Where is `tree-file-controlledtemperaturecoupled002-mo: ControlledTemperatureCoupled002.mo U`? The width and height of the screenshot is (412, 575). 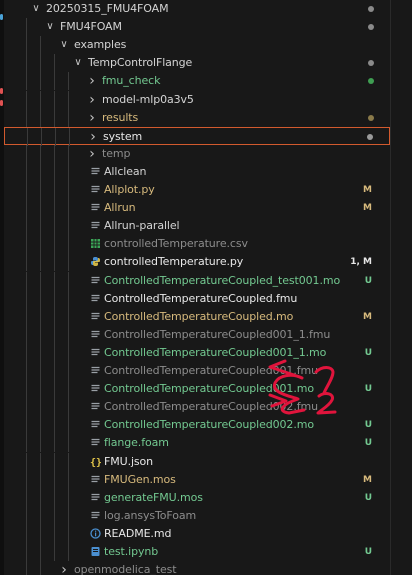
tree-file-controlledtemperaturecoupled002-mo: ControlledTemperatureCoupled002.mo U is located at coordinates (197, 425).